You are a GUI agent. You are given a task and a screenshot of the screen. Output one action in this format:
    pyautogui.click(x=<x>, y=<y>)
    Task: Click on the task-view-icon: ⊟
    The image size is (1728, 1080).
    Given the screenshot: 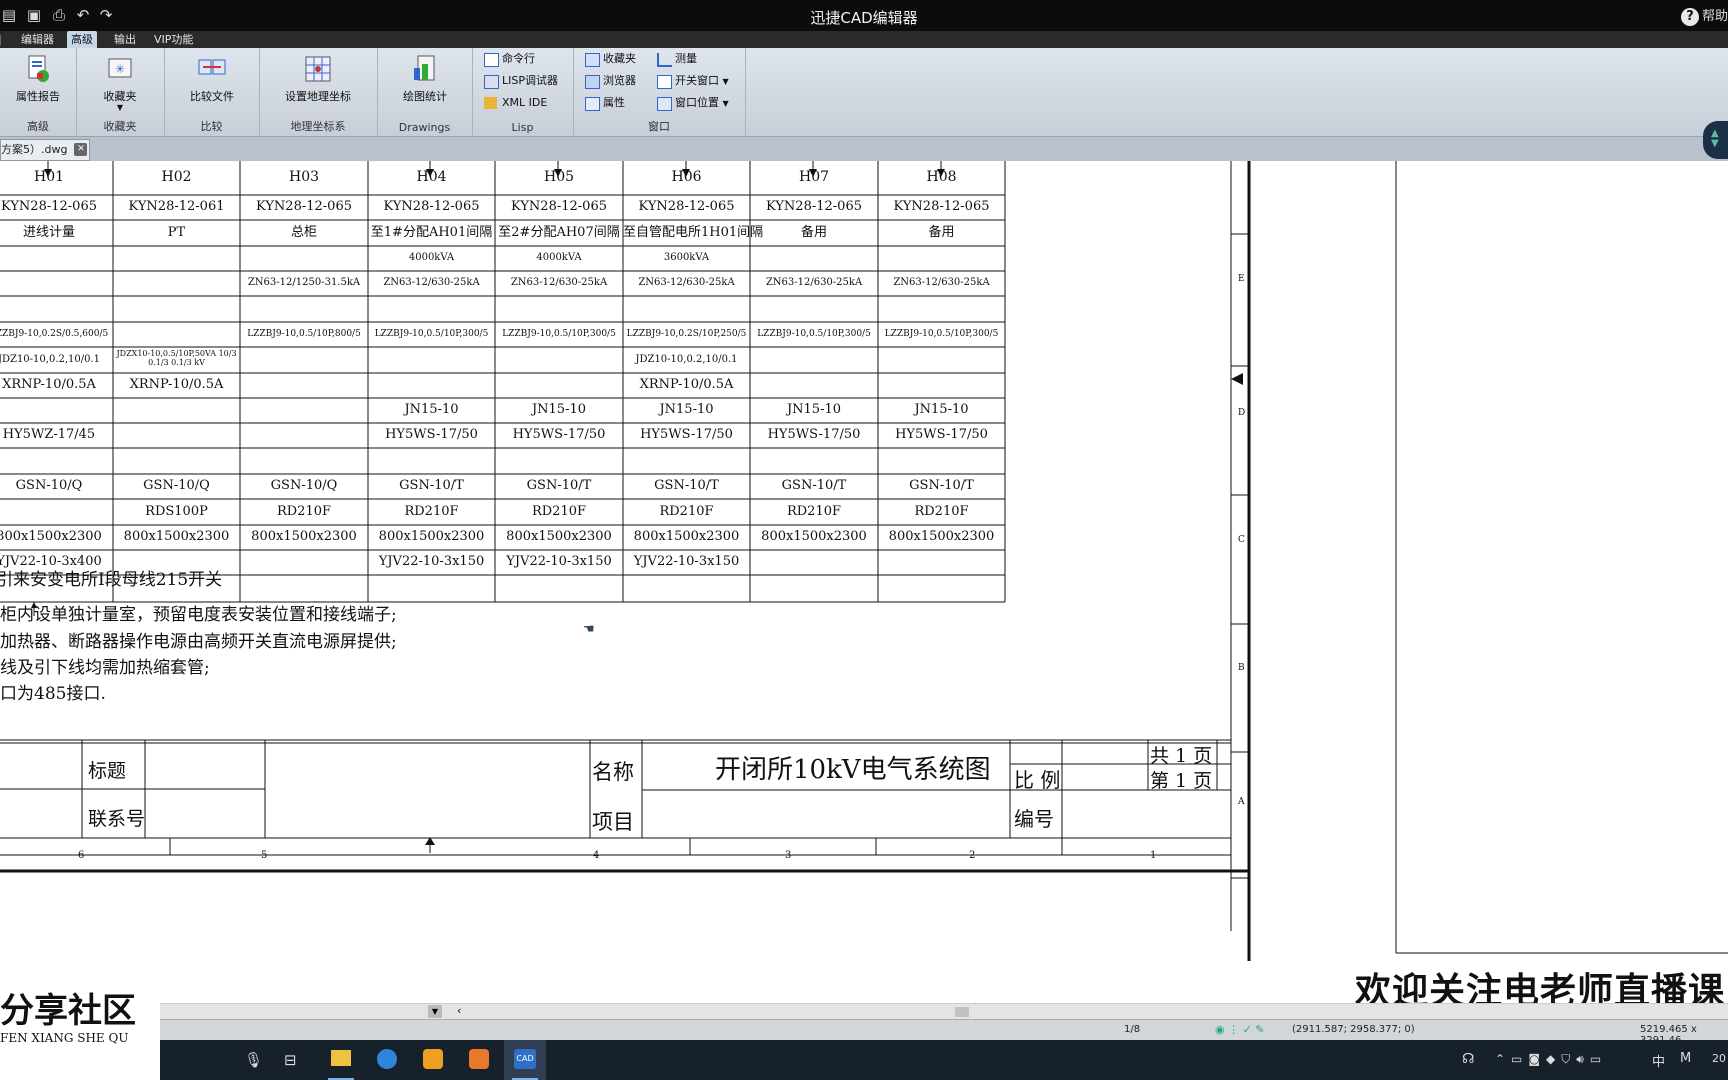 What is the action you would take?
    pyautogui.click(x=290, y=1060)
    